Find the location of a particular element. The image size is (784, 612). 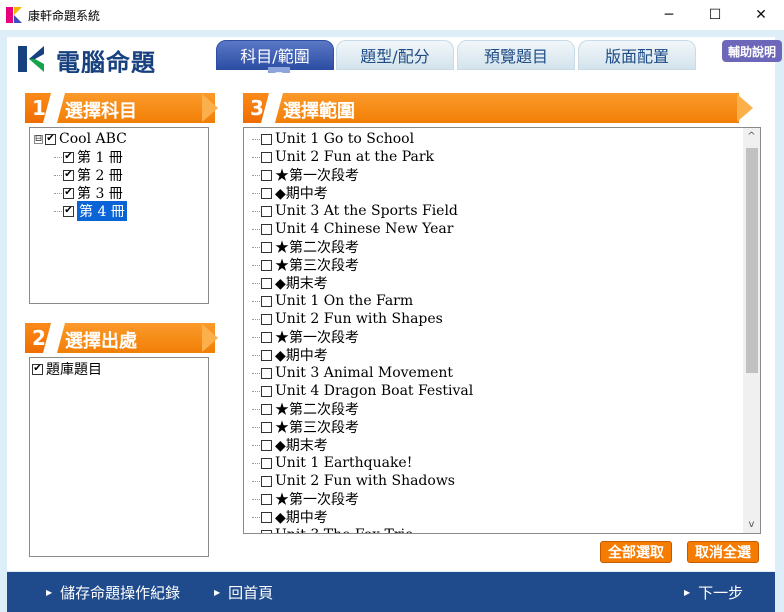

range-item: Unit 4 Dragon Boat Festival is located at coordinates (362, 391).